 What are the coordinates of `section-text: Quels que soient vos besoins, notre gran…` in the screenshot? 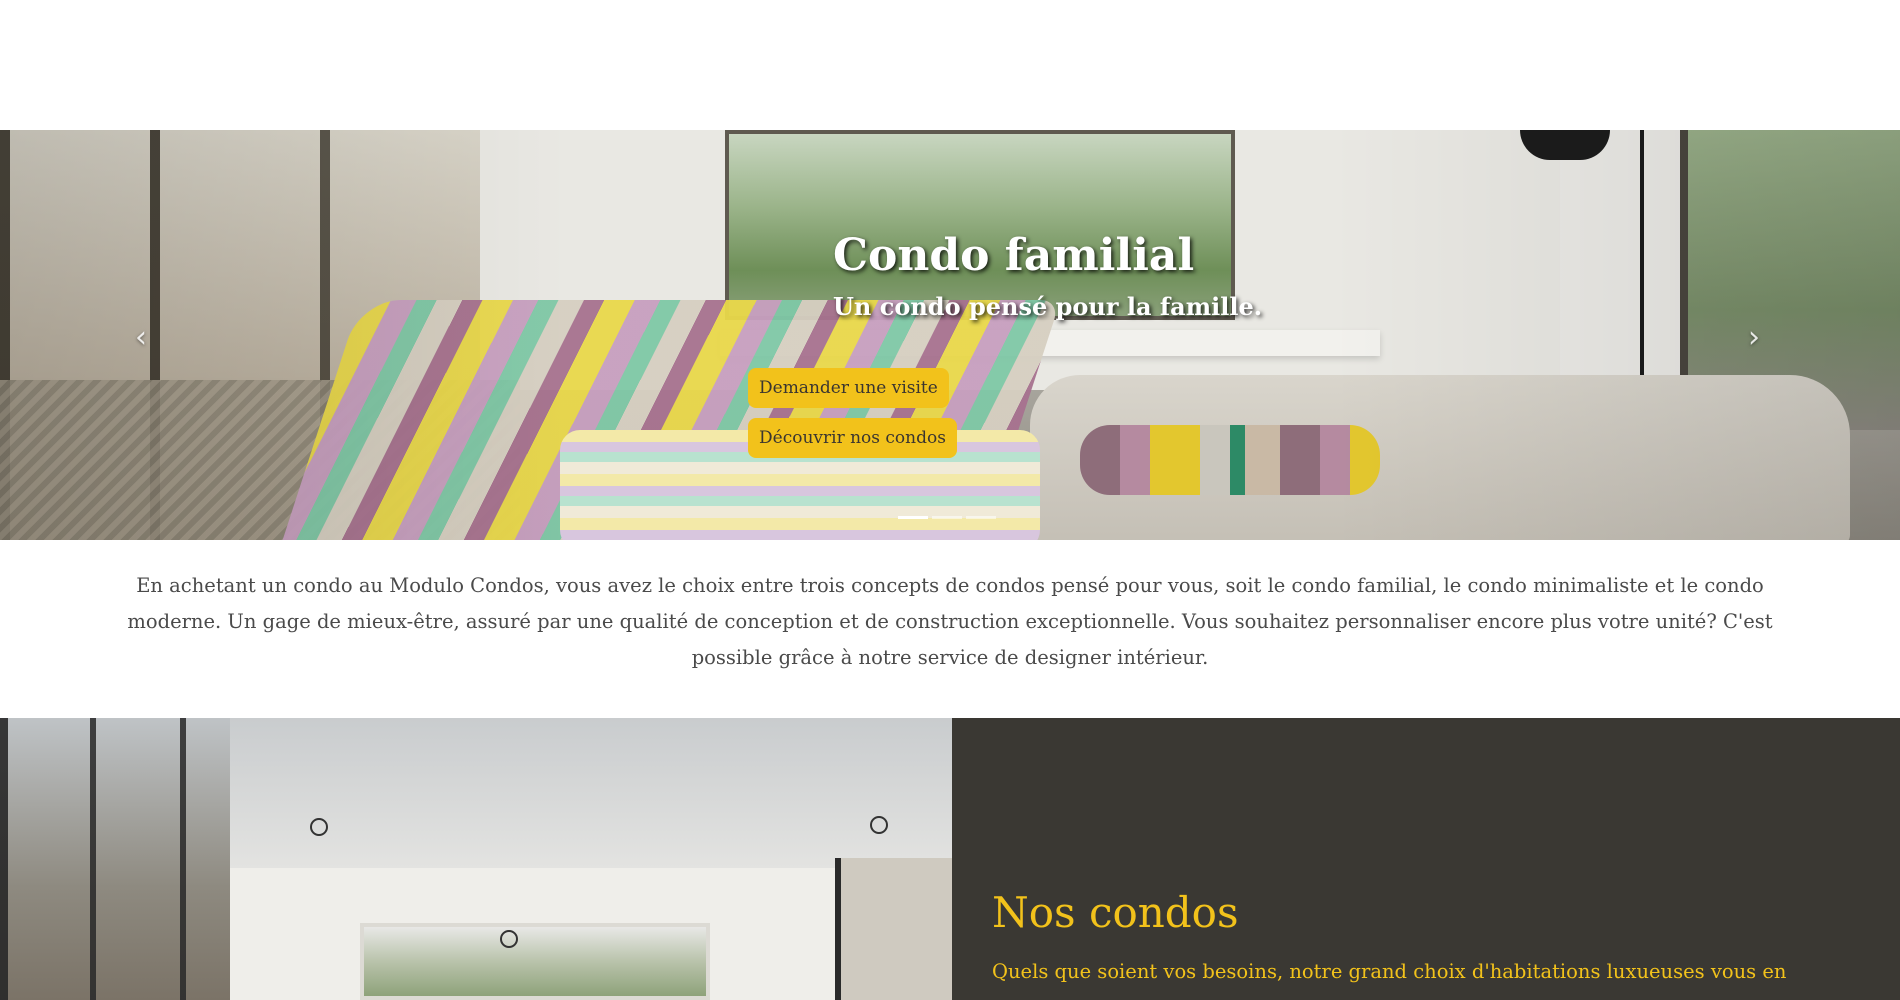 It's located at (1389, 971).